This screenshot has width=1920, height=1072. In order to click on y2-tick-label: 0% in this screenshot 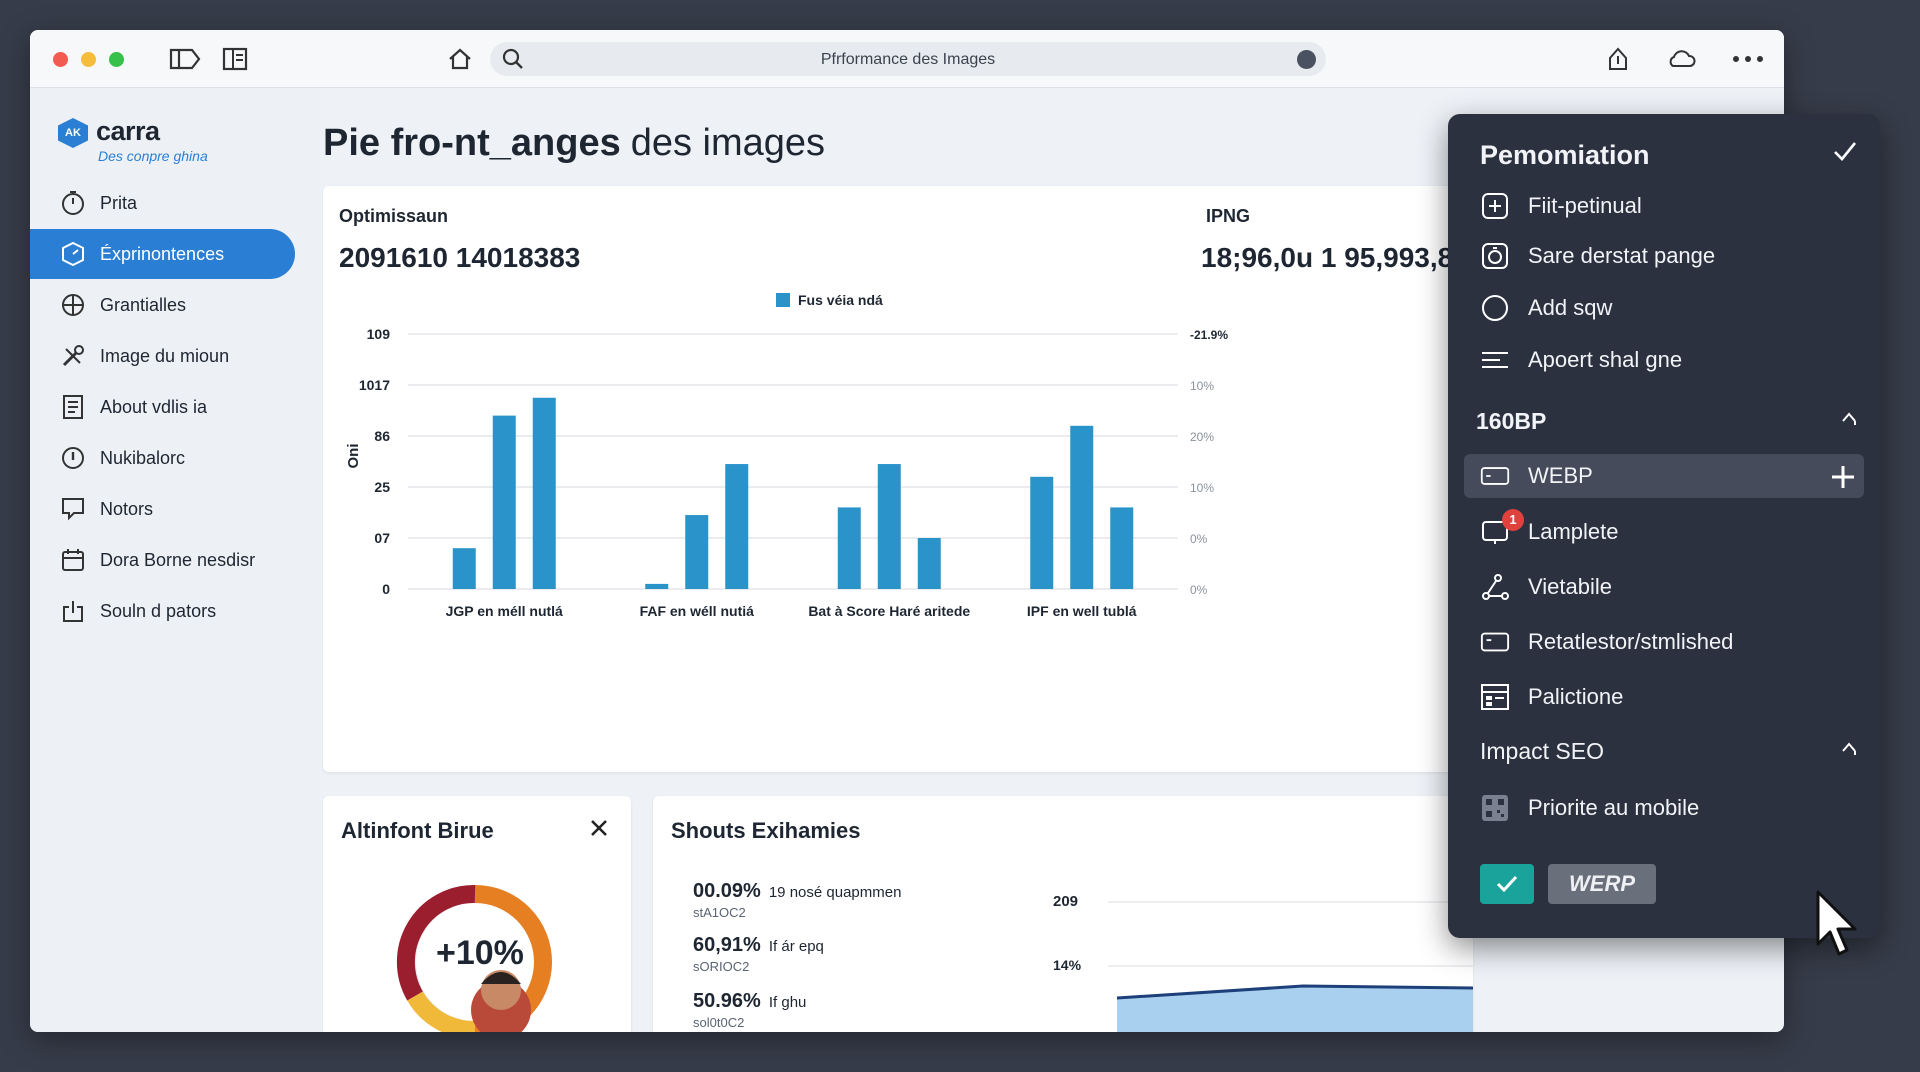, I will do `click(1199, 539)`.